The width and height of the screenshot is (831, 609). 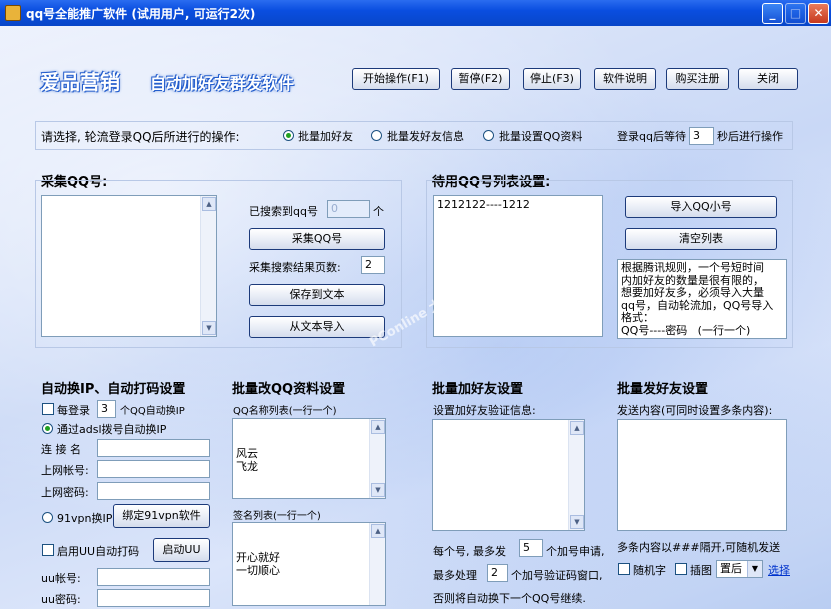 I want to click on profile-title: 批量改QQ资料设置, so click(x=289, y=389).